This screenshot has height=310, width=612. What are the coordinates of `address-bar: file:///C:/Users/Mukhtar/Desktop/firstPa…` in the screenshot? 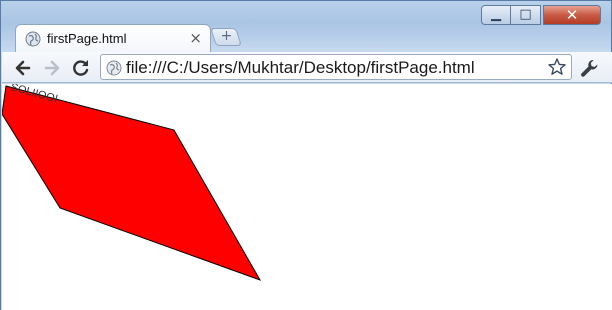 It's located at (336, 67).